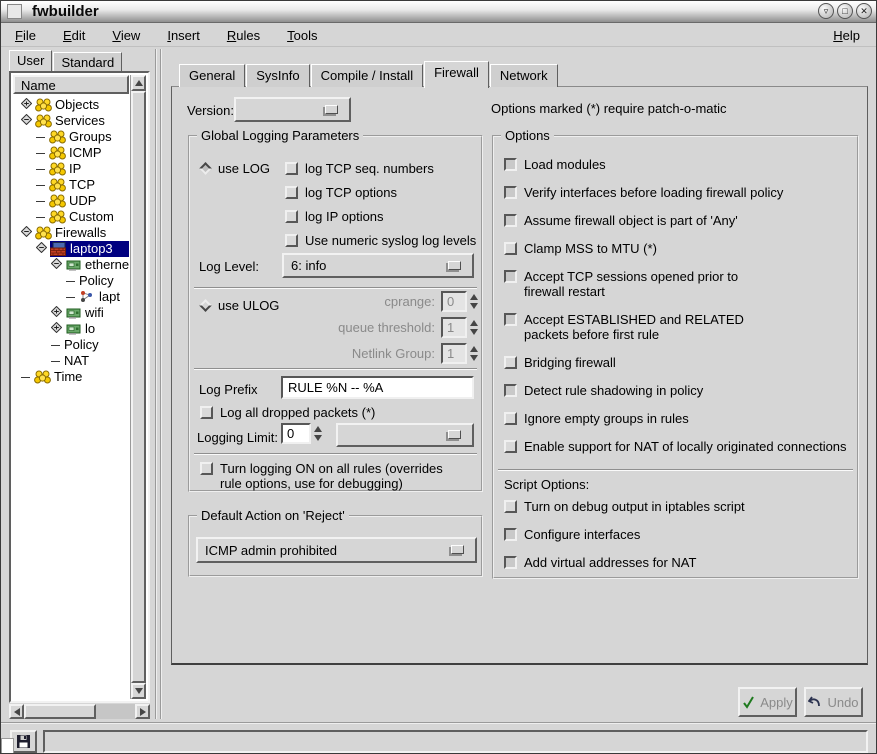 The height and width of the screenshot is (754, 877). Describe the element at coordinates (679, 418) in the screenshot. I see `checkbox-row-ignore-empty-groups-in-rules: Ignore empty groups in rules` at that location.